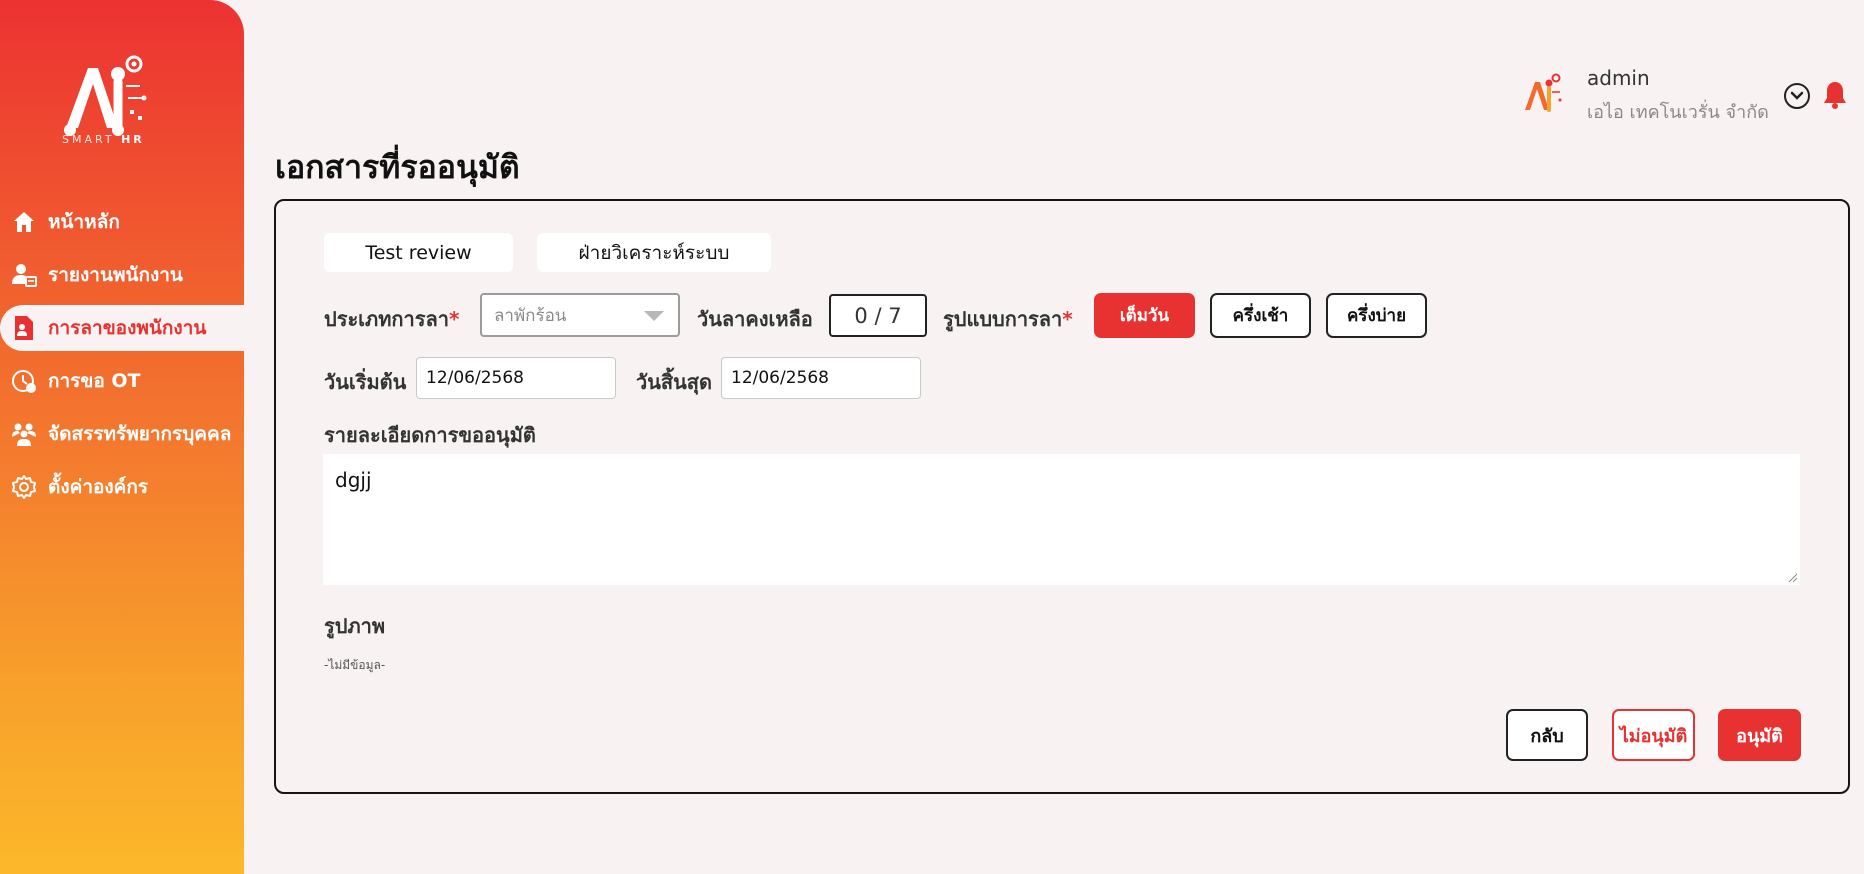  Describe the element at coordinates (355, 626) in the screenshot. I see `image-label: รูปภาพ` at that location.